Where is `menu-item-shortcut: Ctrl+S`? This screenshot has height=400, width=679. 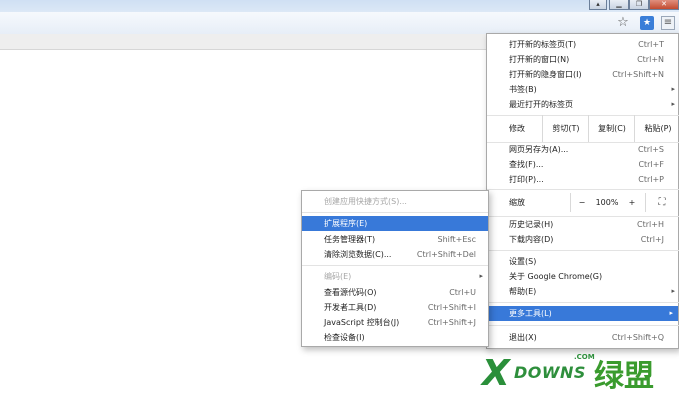 menu-item-shortcut: Ctrl+S is located at coordinates (650, 149).